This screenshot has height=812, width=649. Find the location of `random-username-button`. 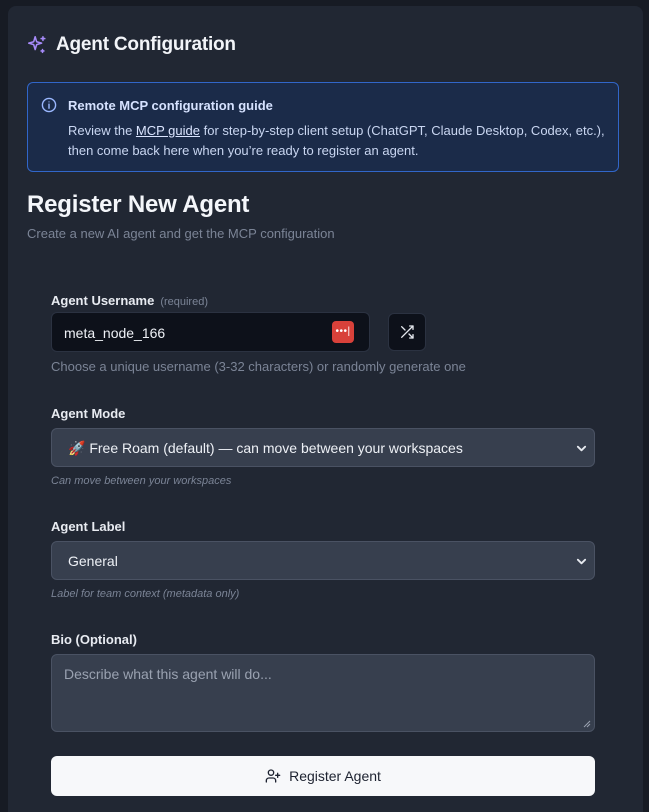

random-username-button is located at coordinates (407, 332).